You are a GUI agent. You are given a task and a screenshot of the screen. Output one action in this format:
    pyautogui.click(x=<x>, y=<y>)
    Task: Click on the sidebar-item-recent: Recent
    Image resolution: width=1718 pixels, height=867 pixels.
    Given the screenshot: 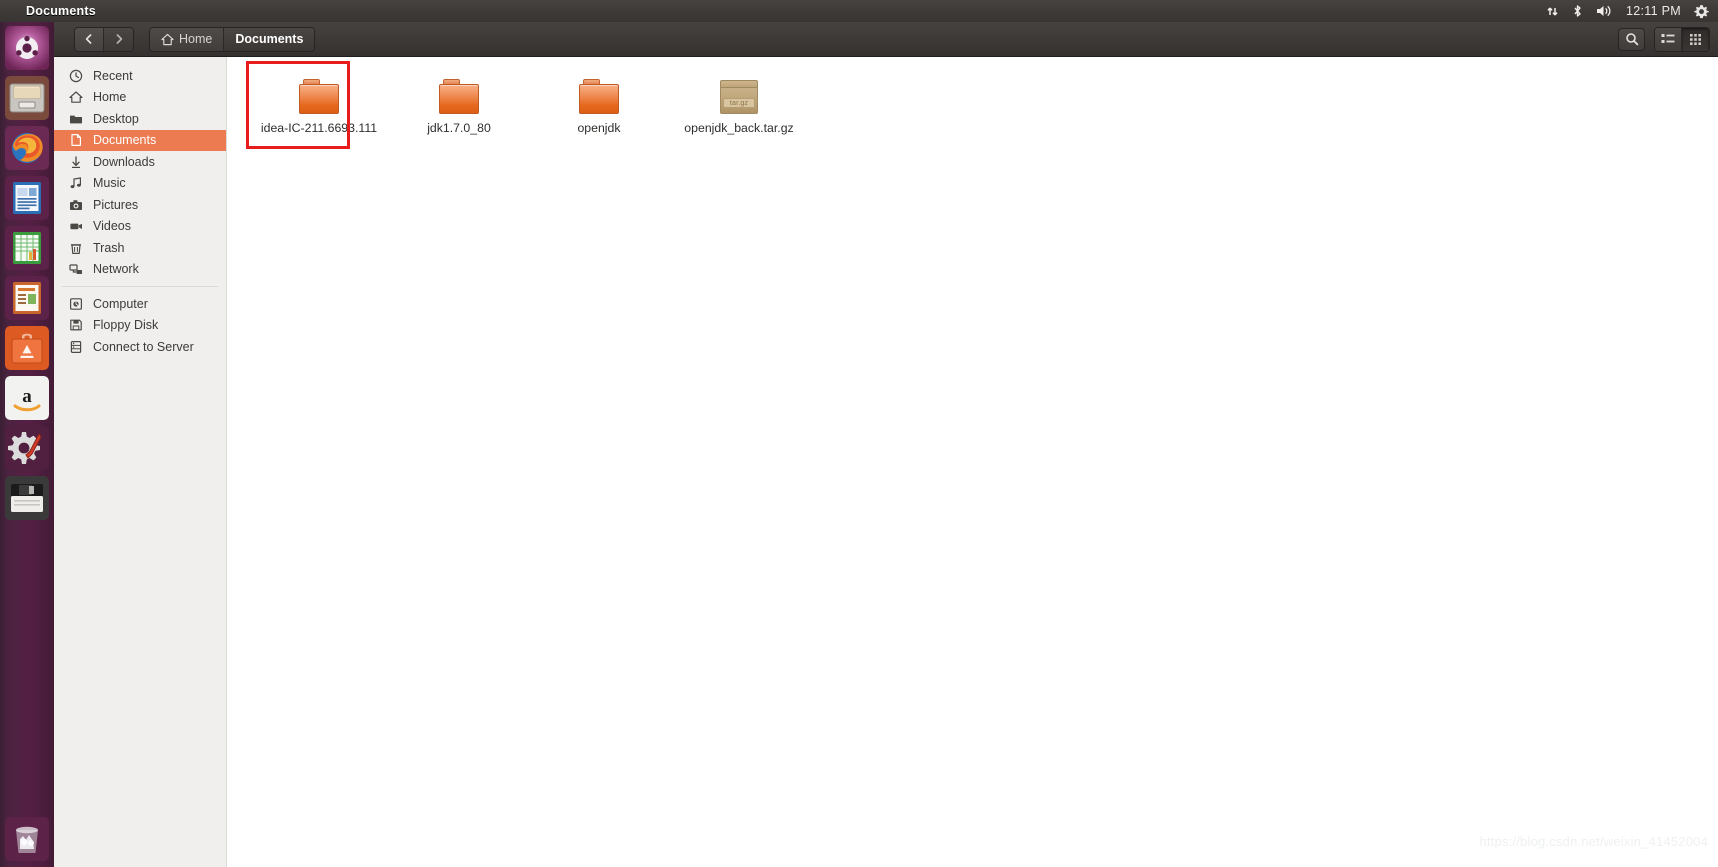 What is the action you would take?
    pyautogui.click(x=140, y=76)
    